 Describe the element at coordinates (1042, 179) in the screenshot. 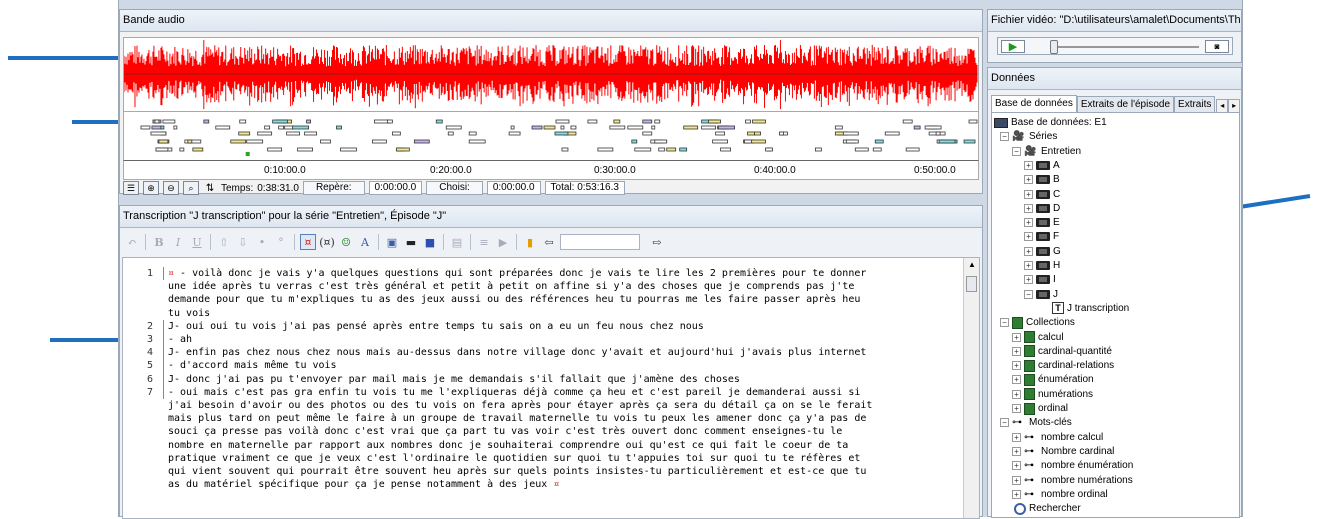

I see `tree-episode-b: + B` at that location.